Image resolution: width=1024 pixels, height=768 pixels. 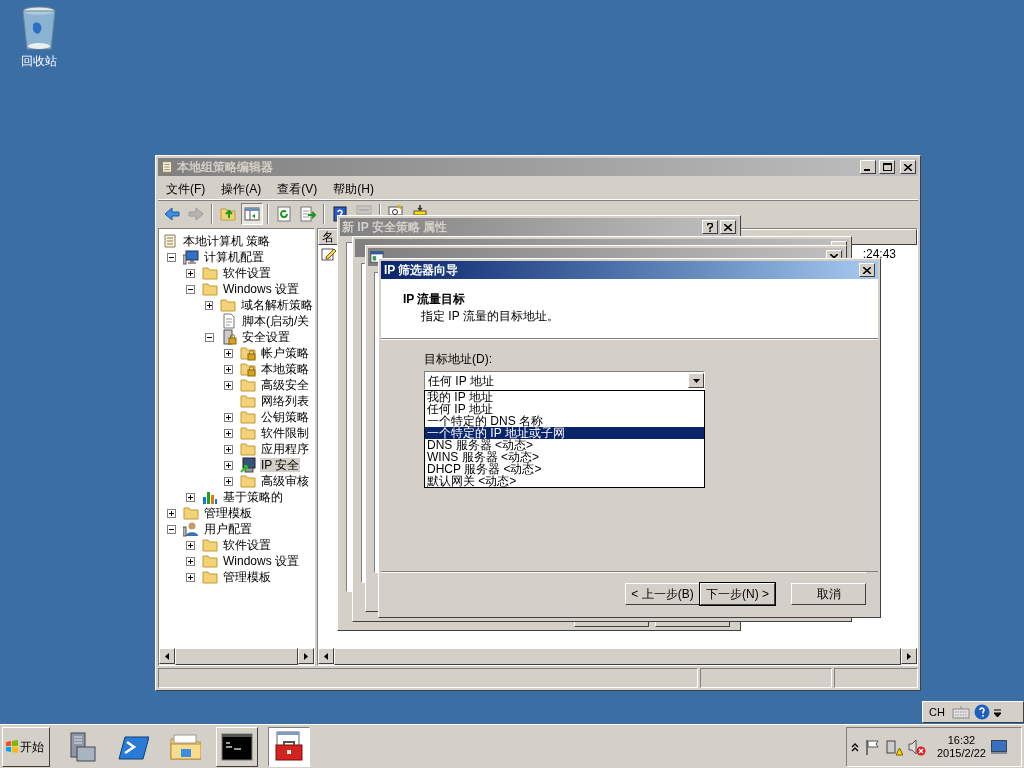 I want to click on monitor-arrow-icon, so click(x=248, y=465).